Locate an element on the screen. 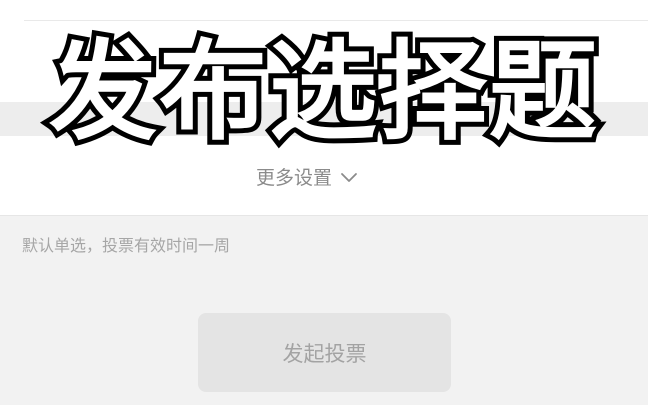 The width and height of the screenshot is (648, 405). section-separator is located at coordinates (324, 119).